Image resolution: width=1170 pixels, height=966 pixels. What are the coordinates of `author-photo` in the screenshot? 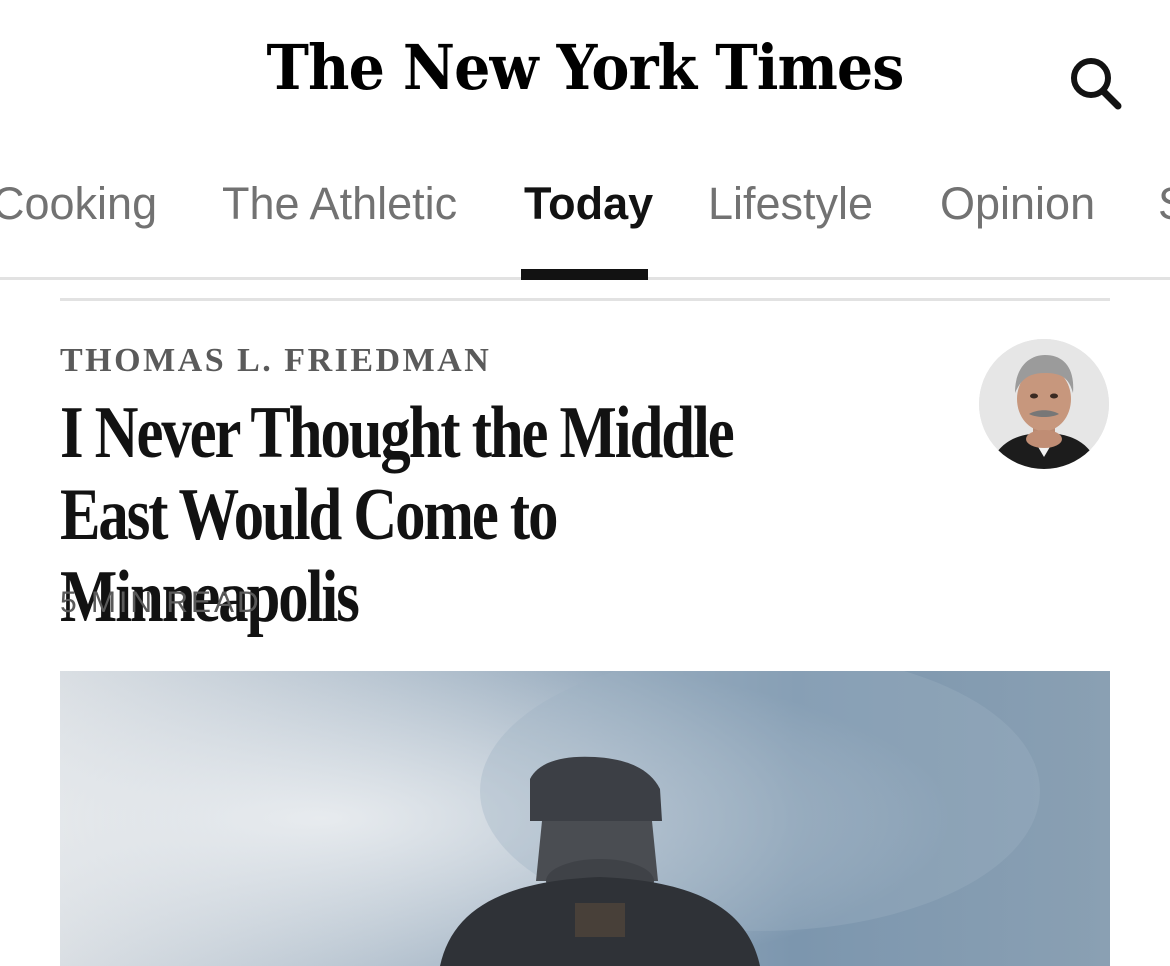 It's located at (1044, 404).